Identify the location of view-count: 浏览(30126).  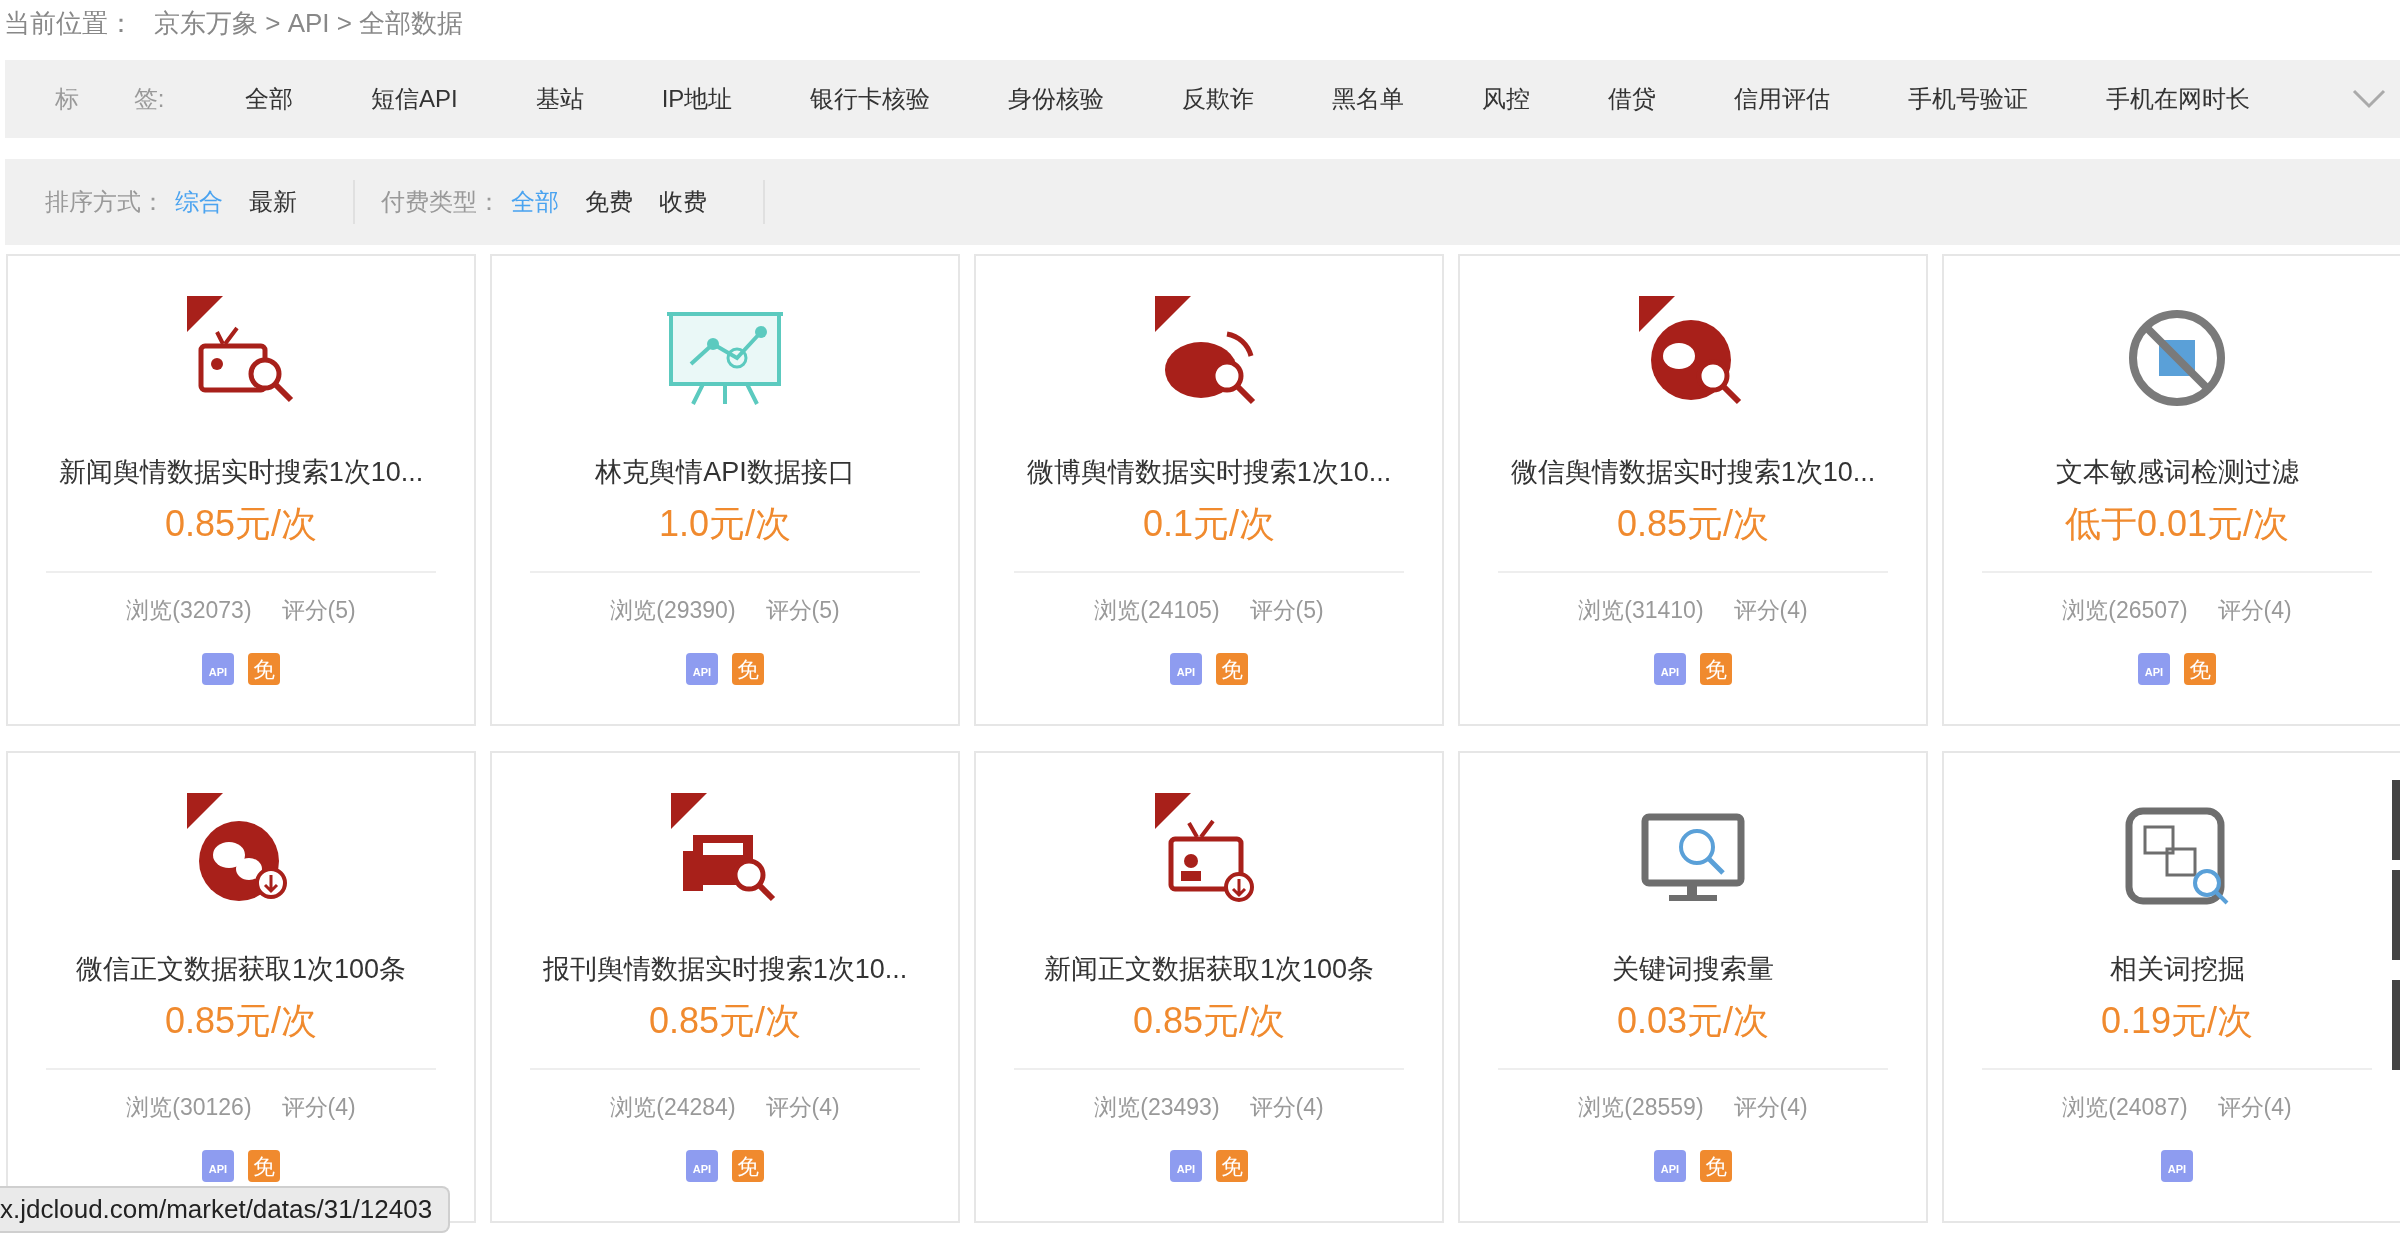
(189, 1107).